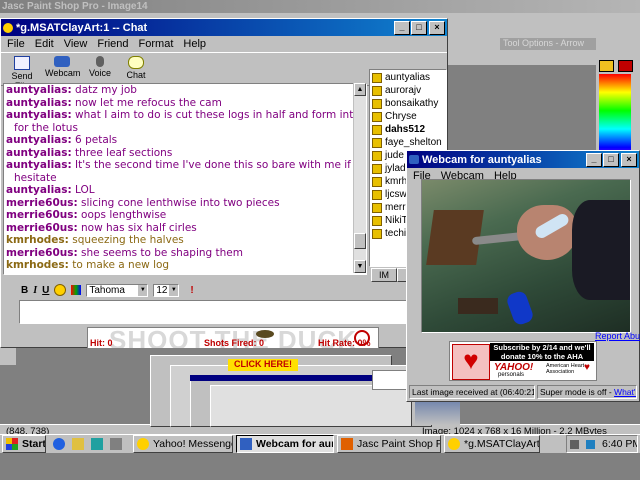 This screenshot has height=480, width=640. Describe the element at coordinates (625, 392) in the screenshot. I see `whats-this-link: What's this?` at that location.